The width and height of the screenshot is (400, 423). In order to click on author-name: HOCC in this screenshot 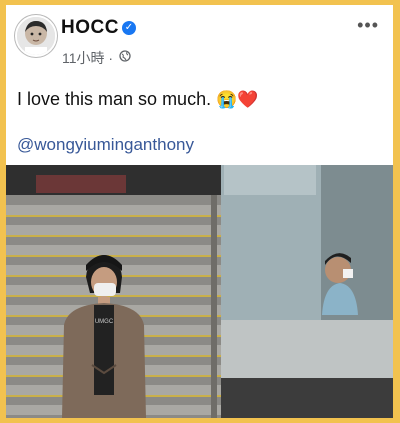, I will do `click(90, 28)`.